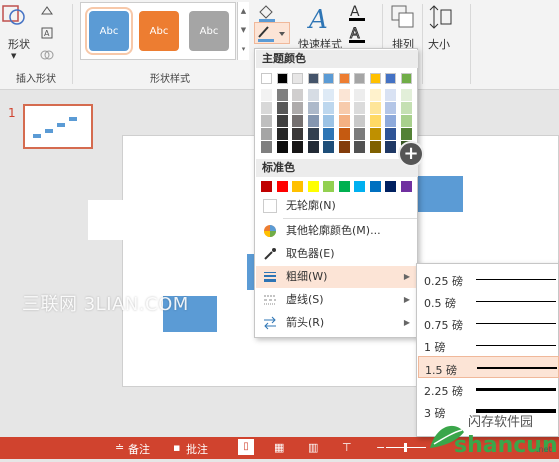 Image resolution: width=559 pixels, height=462 pixels. I want to click on weight-option: 0.75 磅, so click(488, 323).